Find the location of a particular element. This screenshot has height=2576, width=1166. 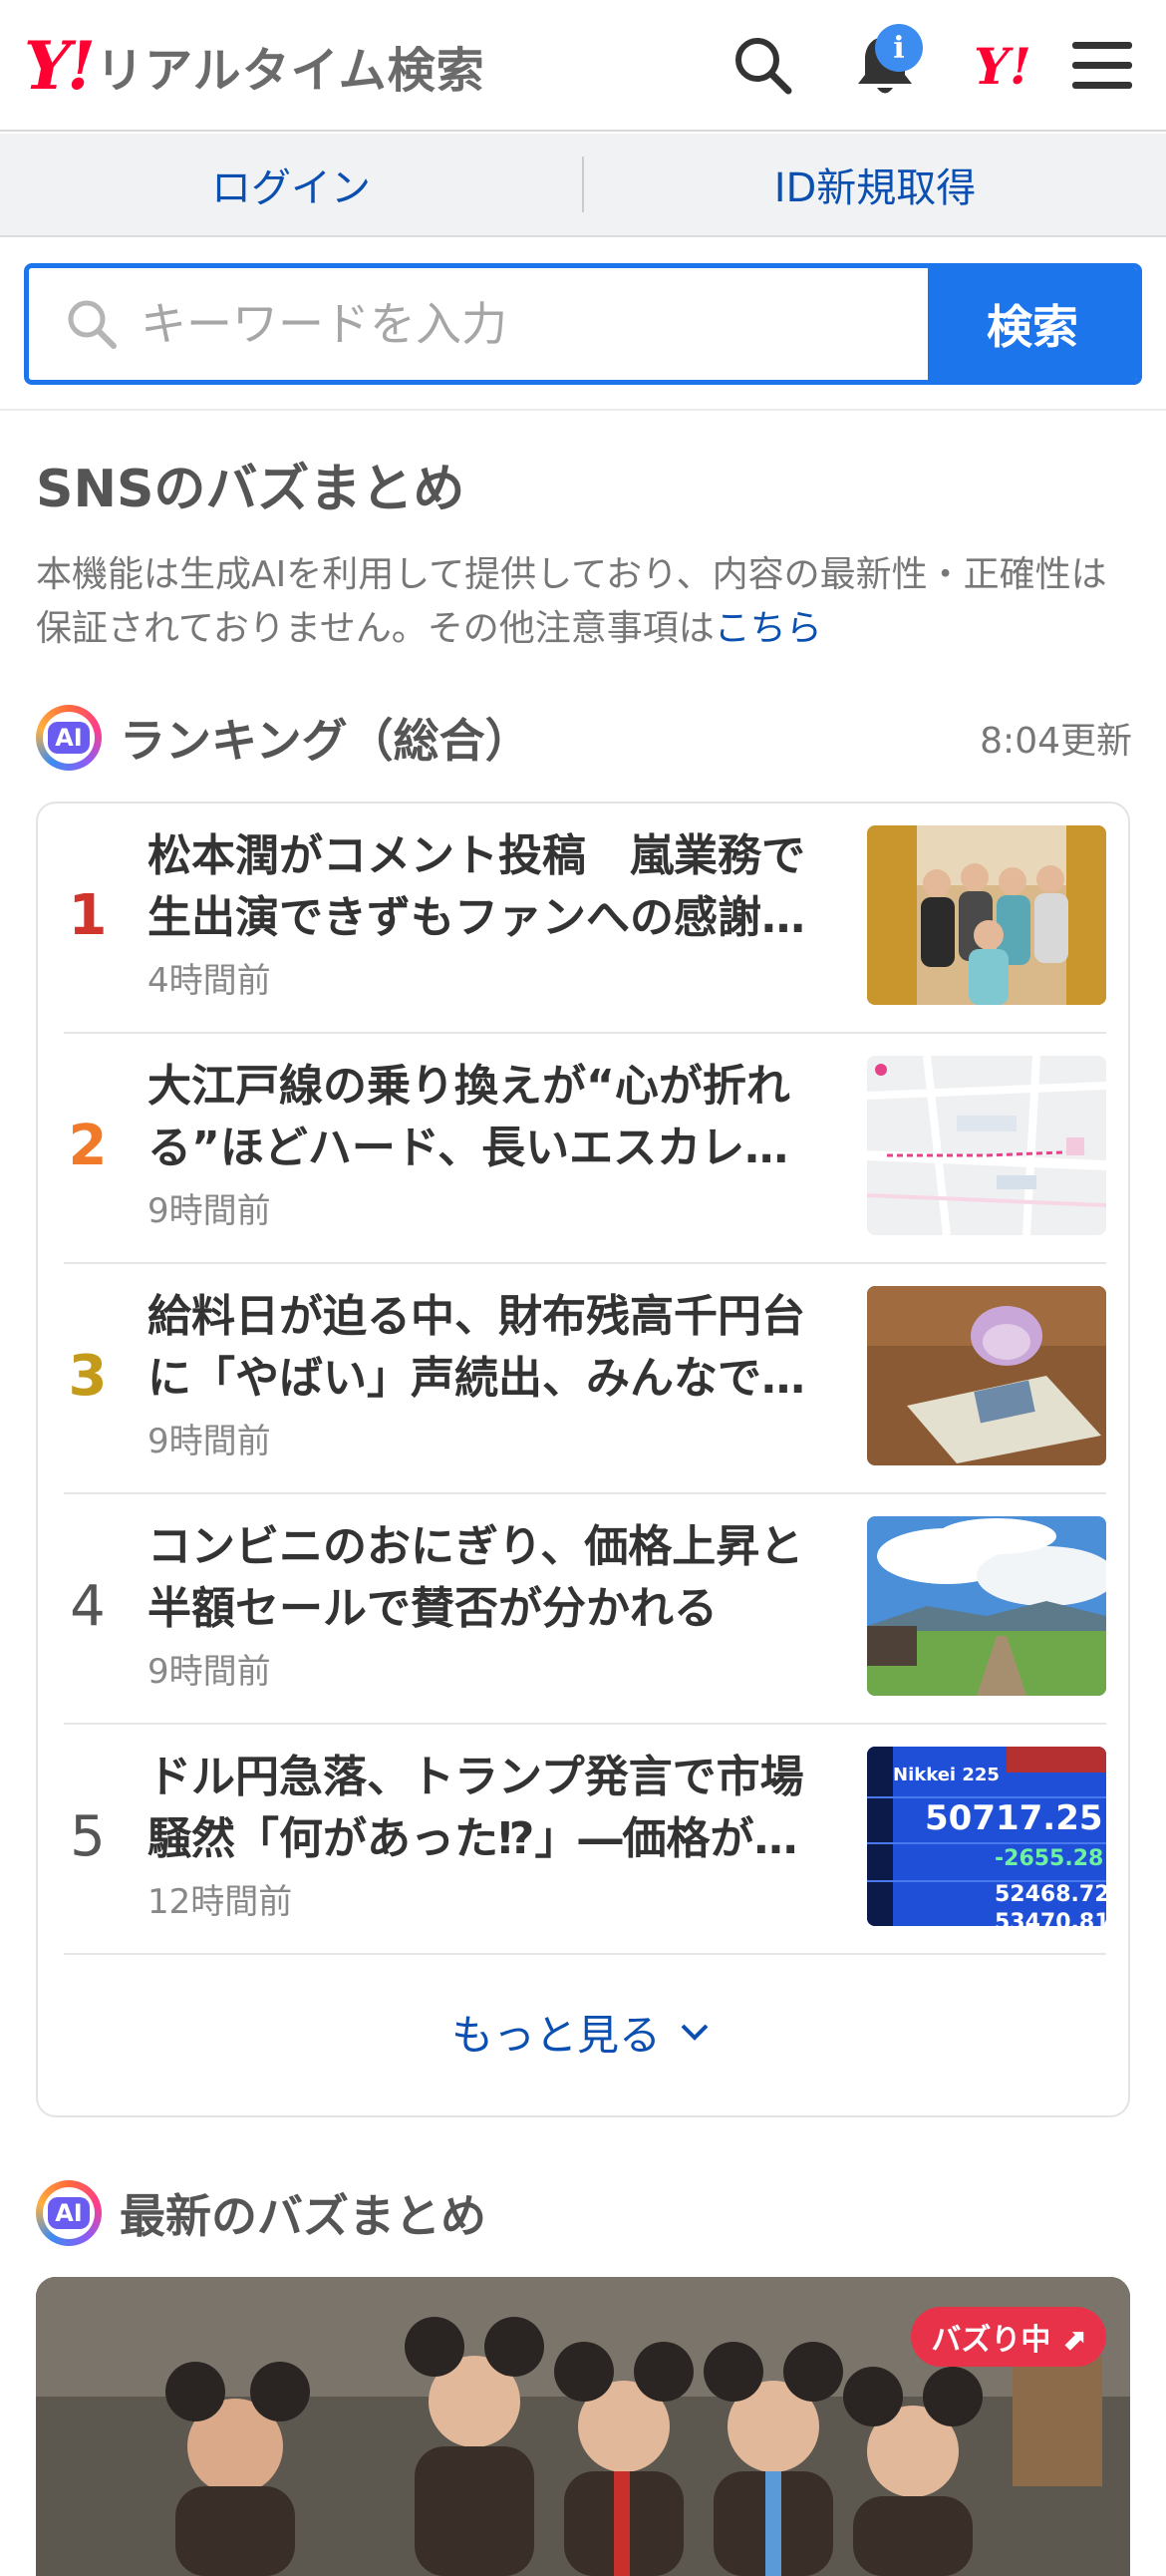

login-link: ログイン is located at coordinates (291, 184).